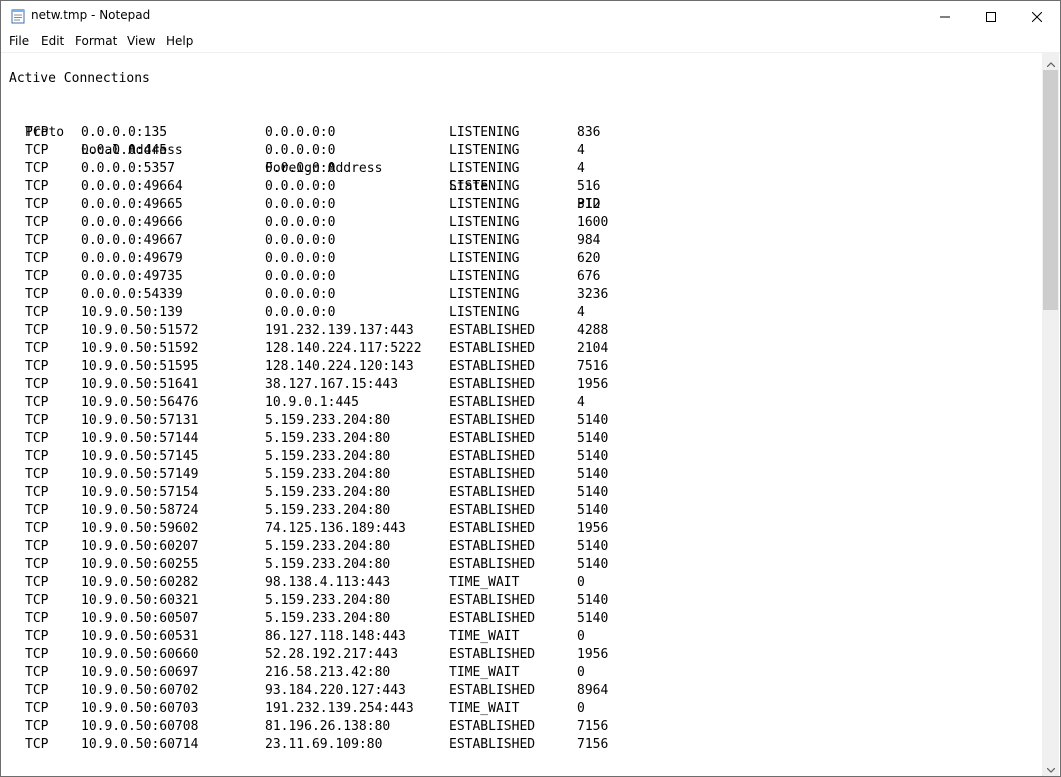  I want to click on cell-local-address: 0.0.0.0:49667, so click(132, 240).